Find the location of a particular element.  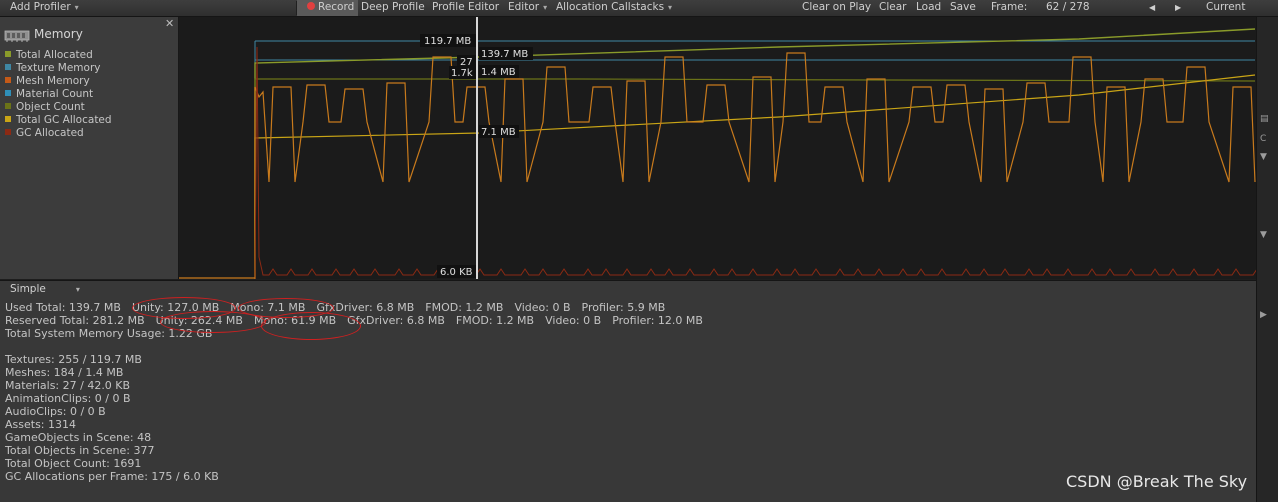

next-frame-button: ▶ is located at coordinates (1178, 8).